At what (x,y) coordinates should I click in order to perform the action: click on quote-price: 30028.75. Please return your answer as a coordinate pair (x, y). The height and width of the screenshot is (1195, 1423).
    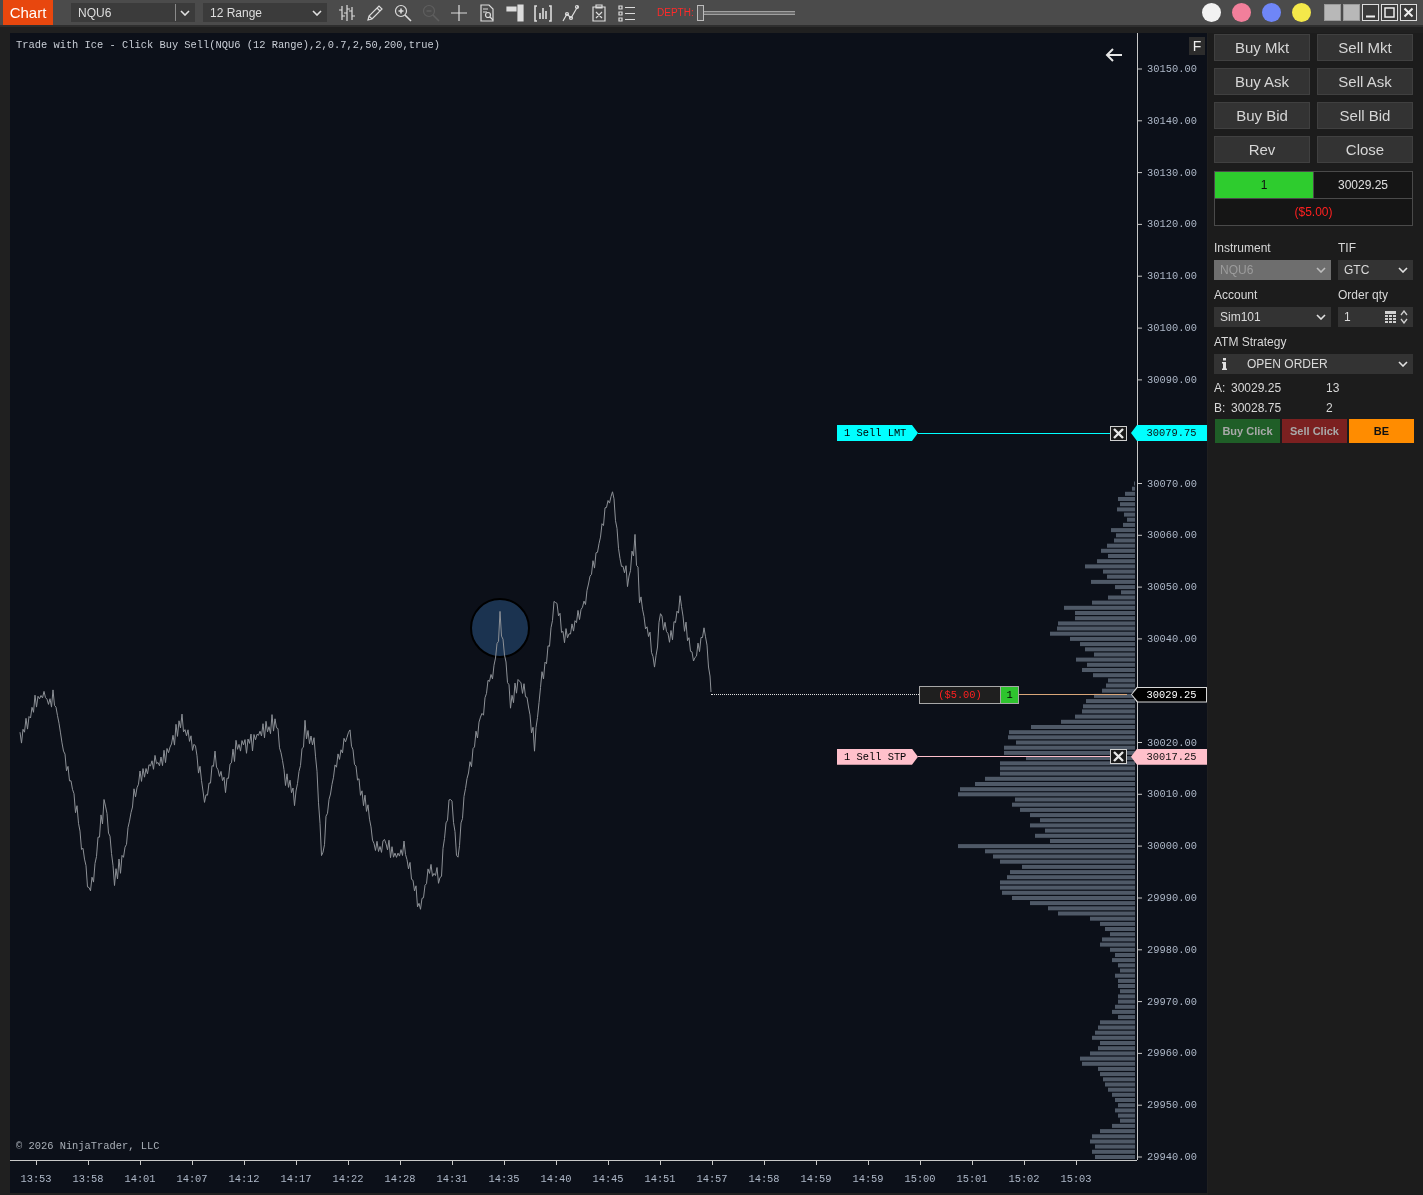
    Looking at the image, I should click on (1257, 408).